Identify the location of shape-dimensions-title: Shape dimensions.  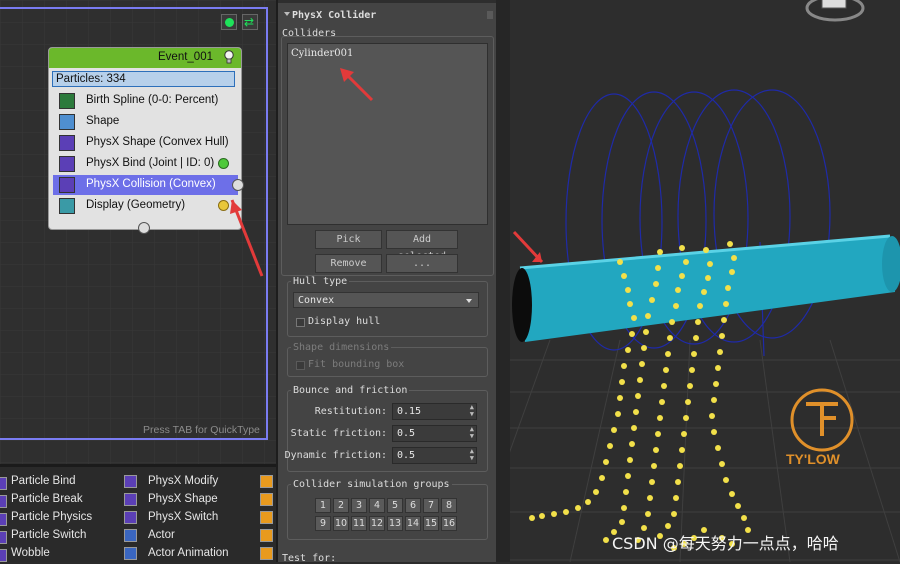
(341, 347).